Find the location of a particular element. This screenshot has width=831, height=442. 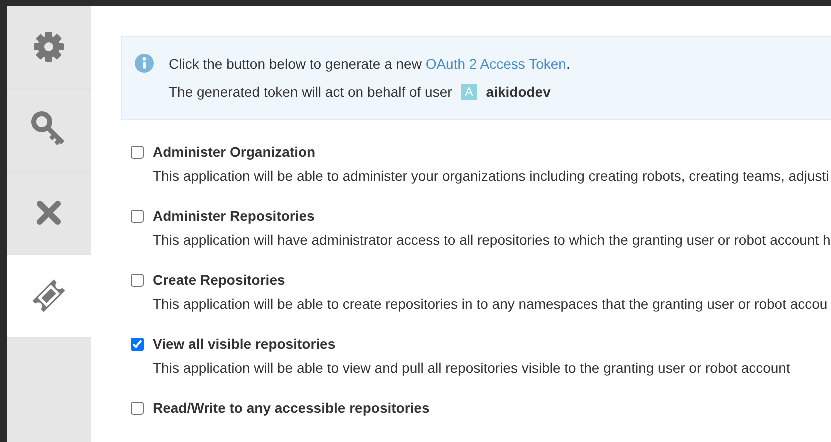

info-text: The generated token will act on behalf of user is located at coordinates (310, 92).